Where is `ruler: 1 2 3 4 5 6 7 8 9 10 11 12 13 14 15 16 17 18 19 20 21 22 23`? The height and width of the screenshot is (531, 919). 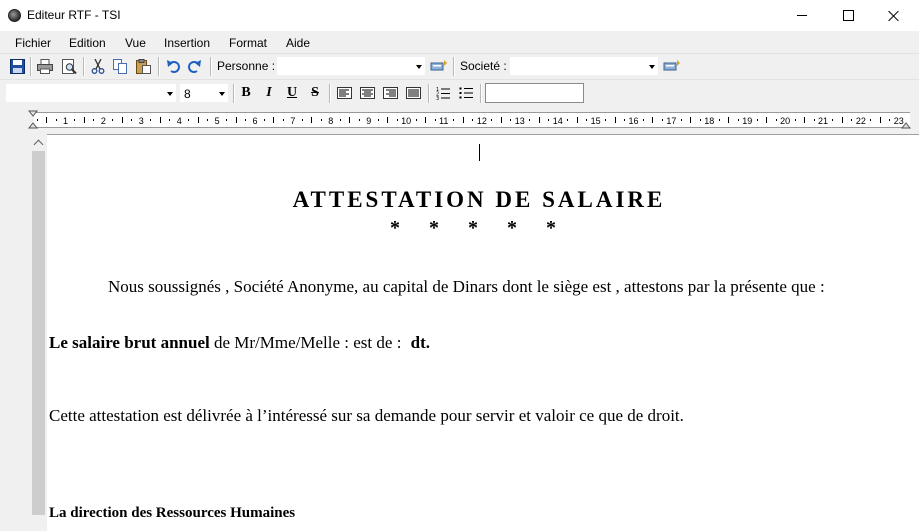 ruler: 1 2 3 4 5 6 7 8 9 10 11 12 13 14 15 16 17 18 19 20 21 22 23 is located at coordinates (470, 120).